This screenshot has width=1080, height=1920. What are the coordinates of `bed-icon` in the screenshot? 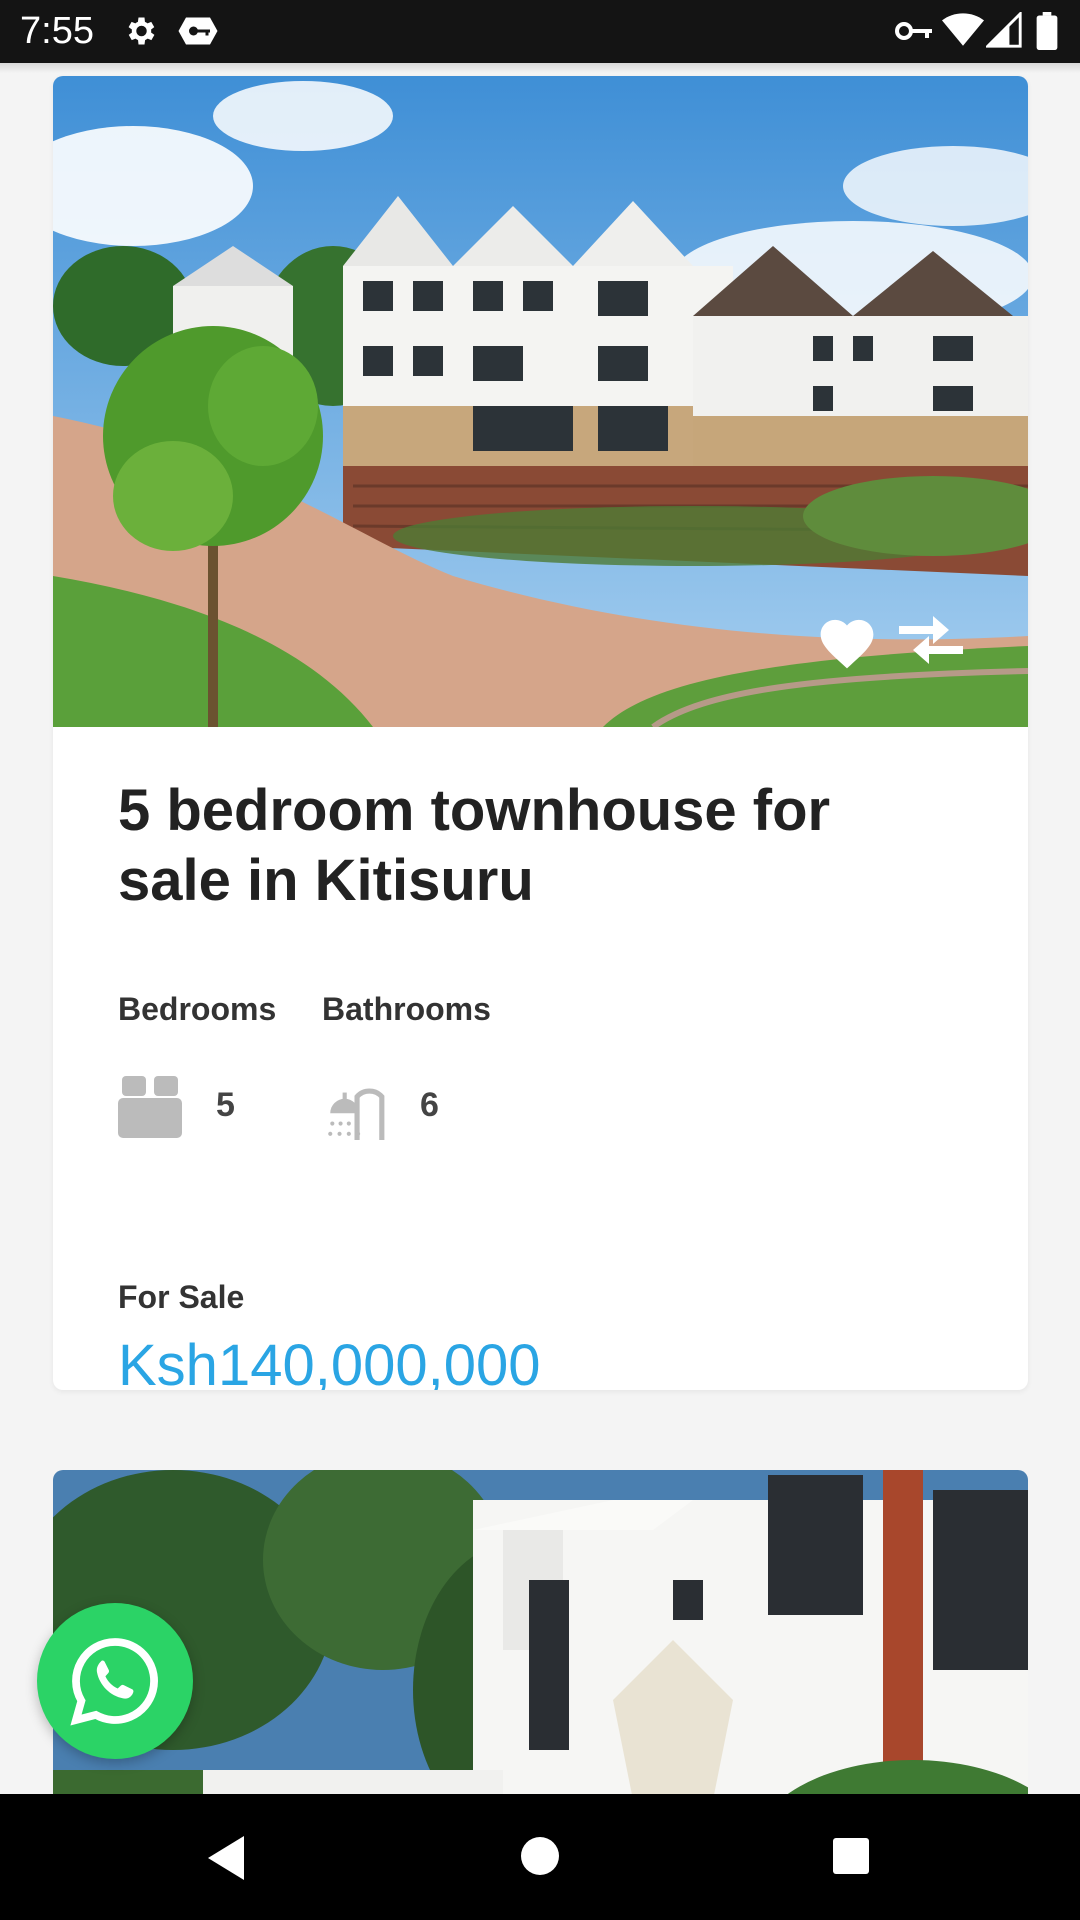 It's located at (150, 1107).